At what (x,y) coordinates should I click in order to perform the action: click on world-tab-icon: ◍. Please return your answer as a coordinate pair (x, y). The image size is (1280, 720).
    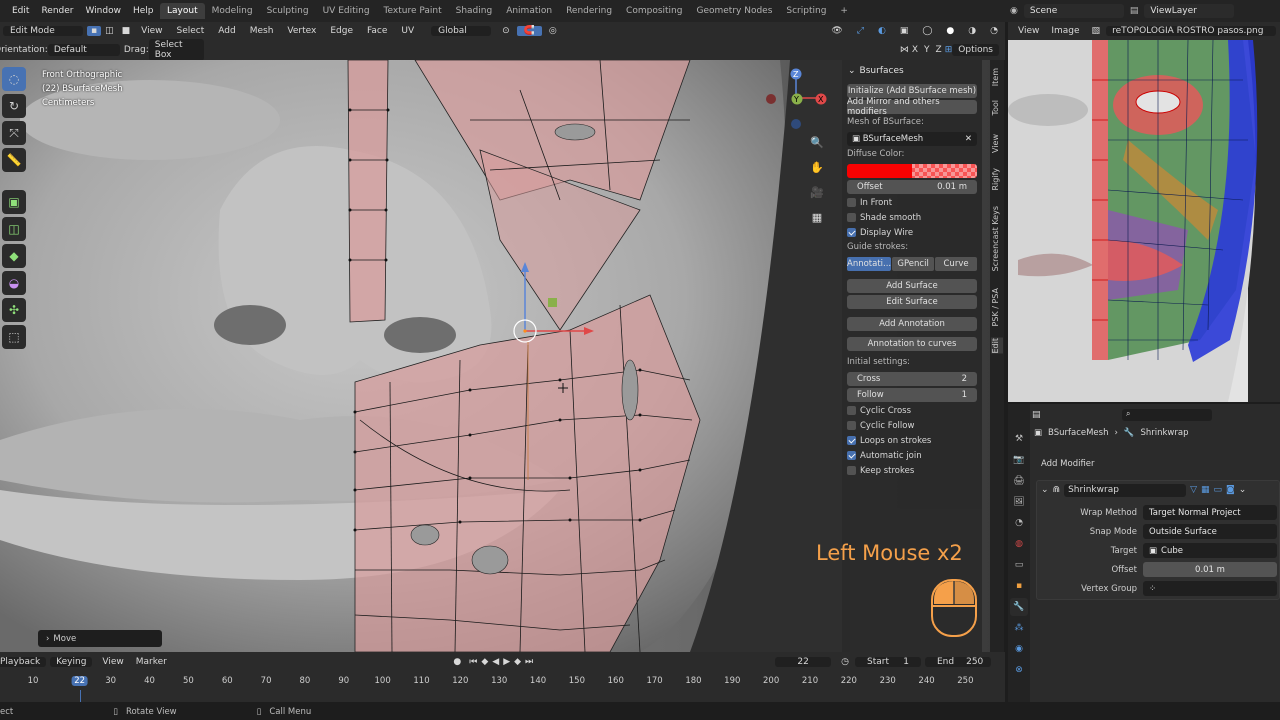
    Looking at the image, I should click on (1019, 544).